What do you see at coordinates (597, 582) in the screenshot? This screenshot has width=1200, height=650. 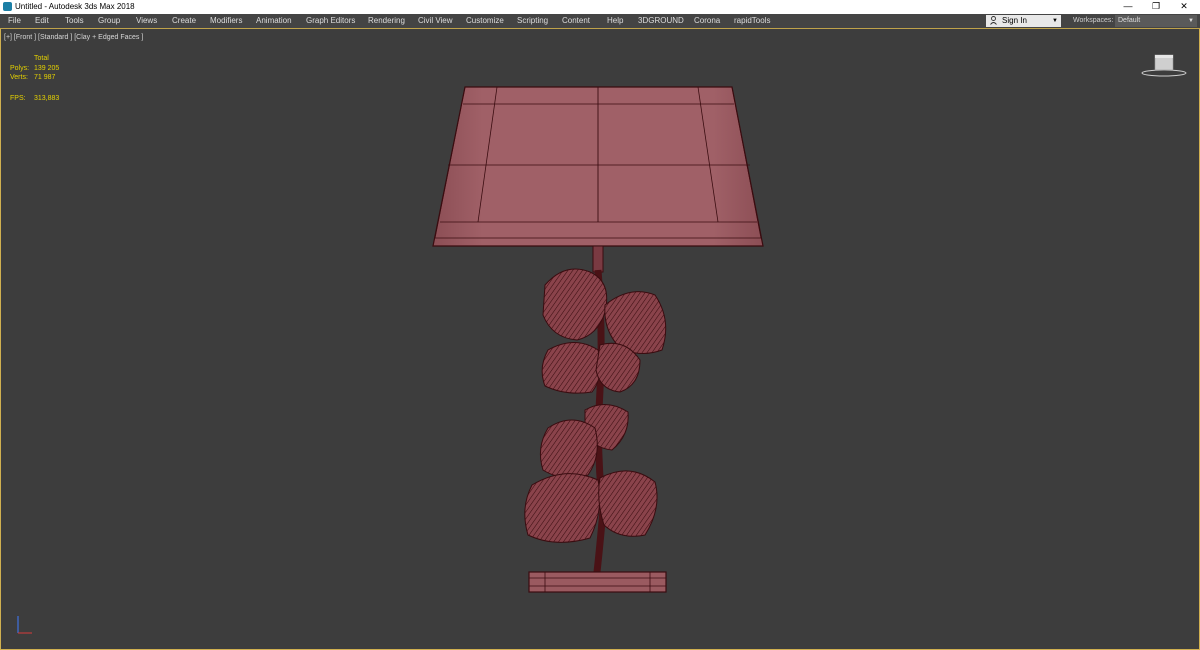 I see `lamp-base` at bounding box center [597, 582].